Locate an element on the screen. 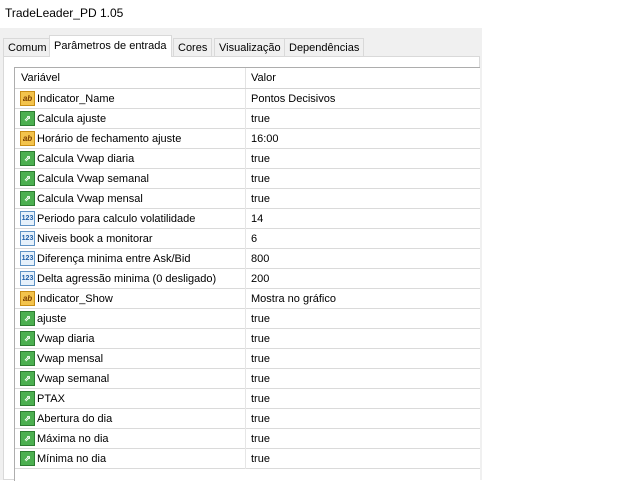 The height and width of the screenshot is (481, 640). parameter-value: Mostra no gráfico is located at coordinates (293, 299).